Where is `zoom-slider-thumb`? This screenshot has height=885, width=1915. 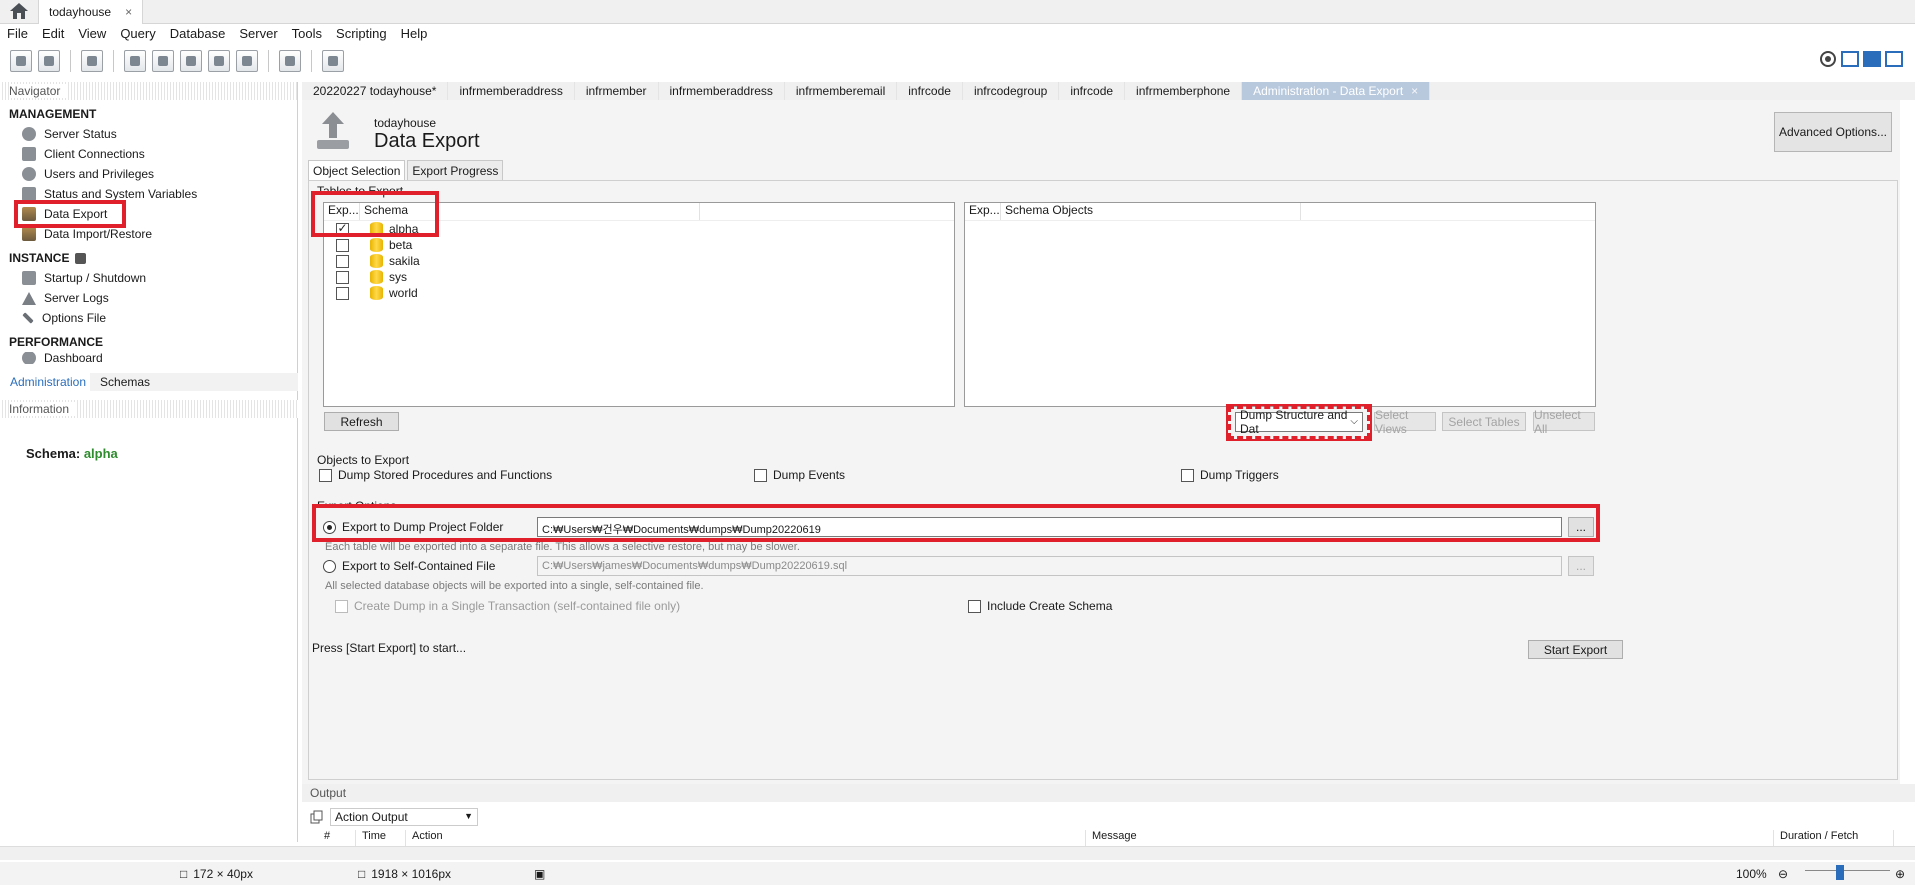 zoom-slider-thumb is located at coordinates (1840, 872).